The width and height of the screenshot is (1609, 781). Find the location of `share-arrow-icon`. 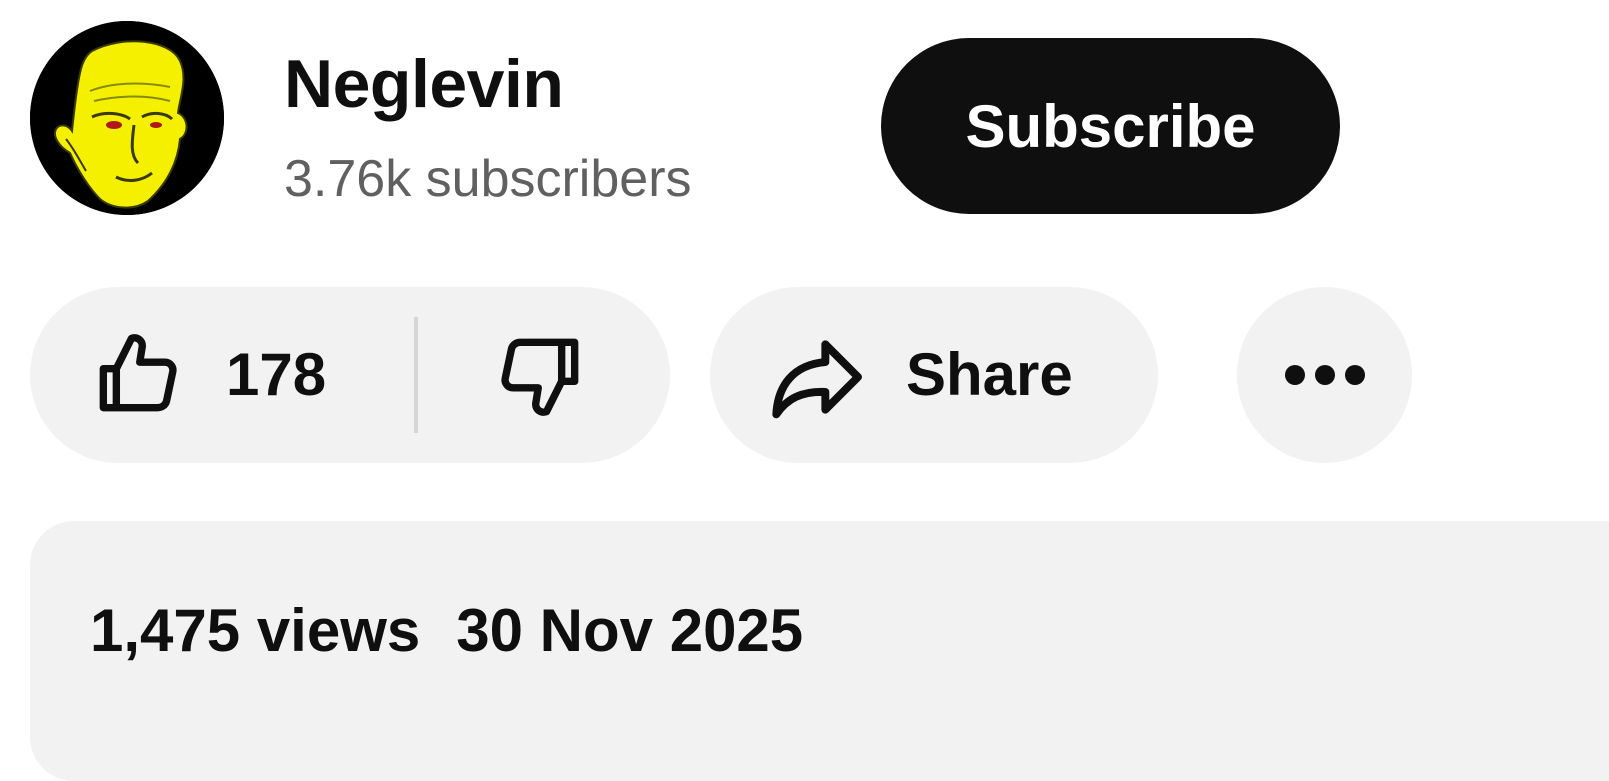

share-arrow-icon is located at coordinates (817, 379).